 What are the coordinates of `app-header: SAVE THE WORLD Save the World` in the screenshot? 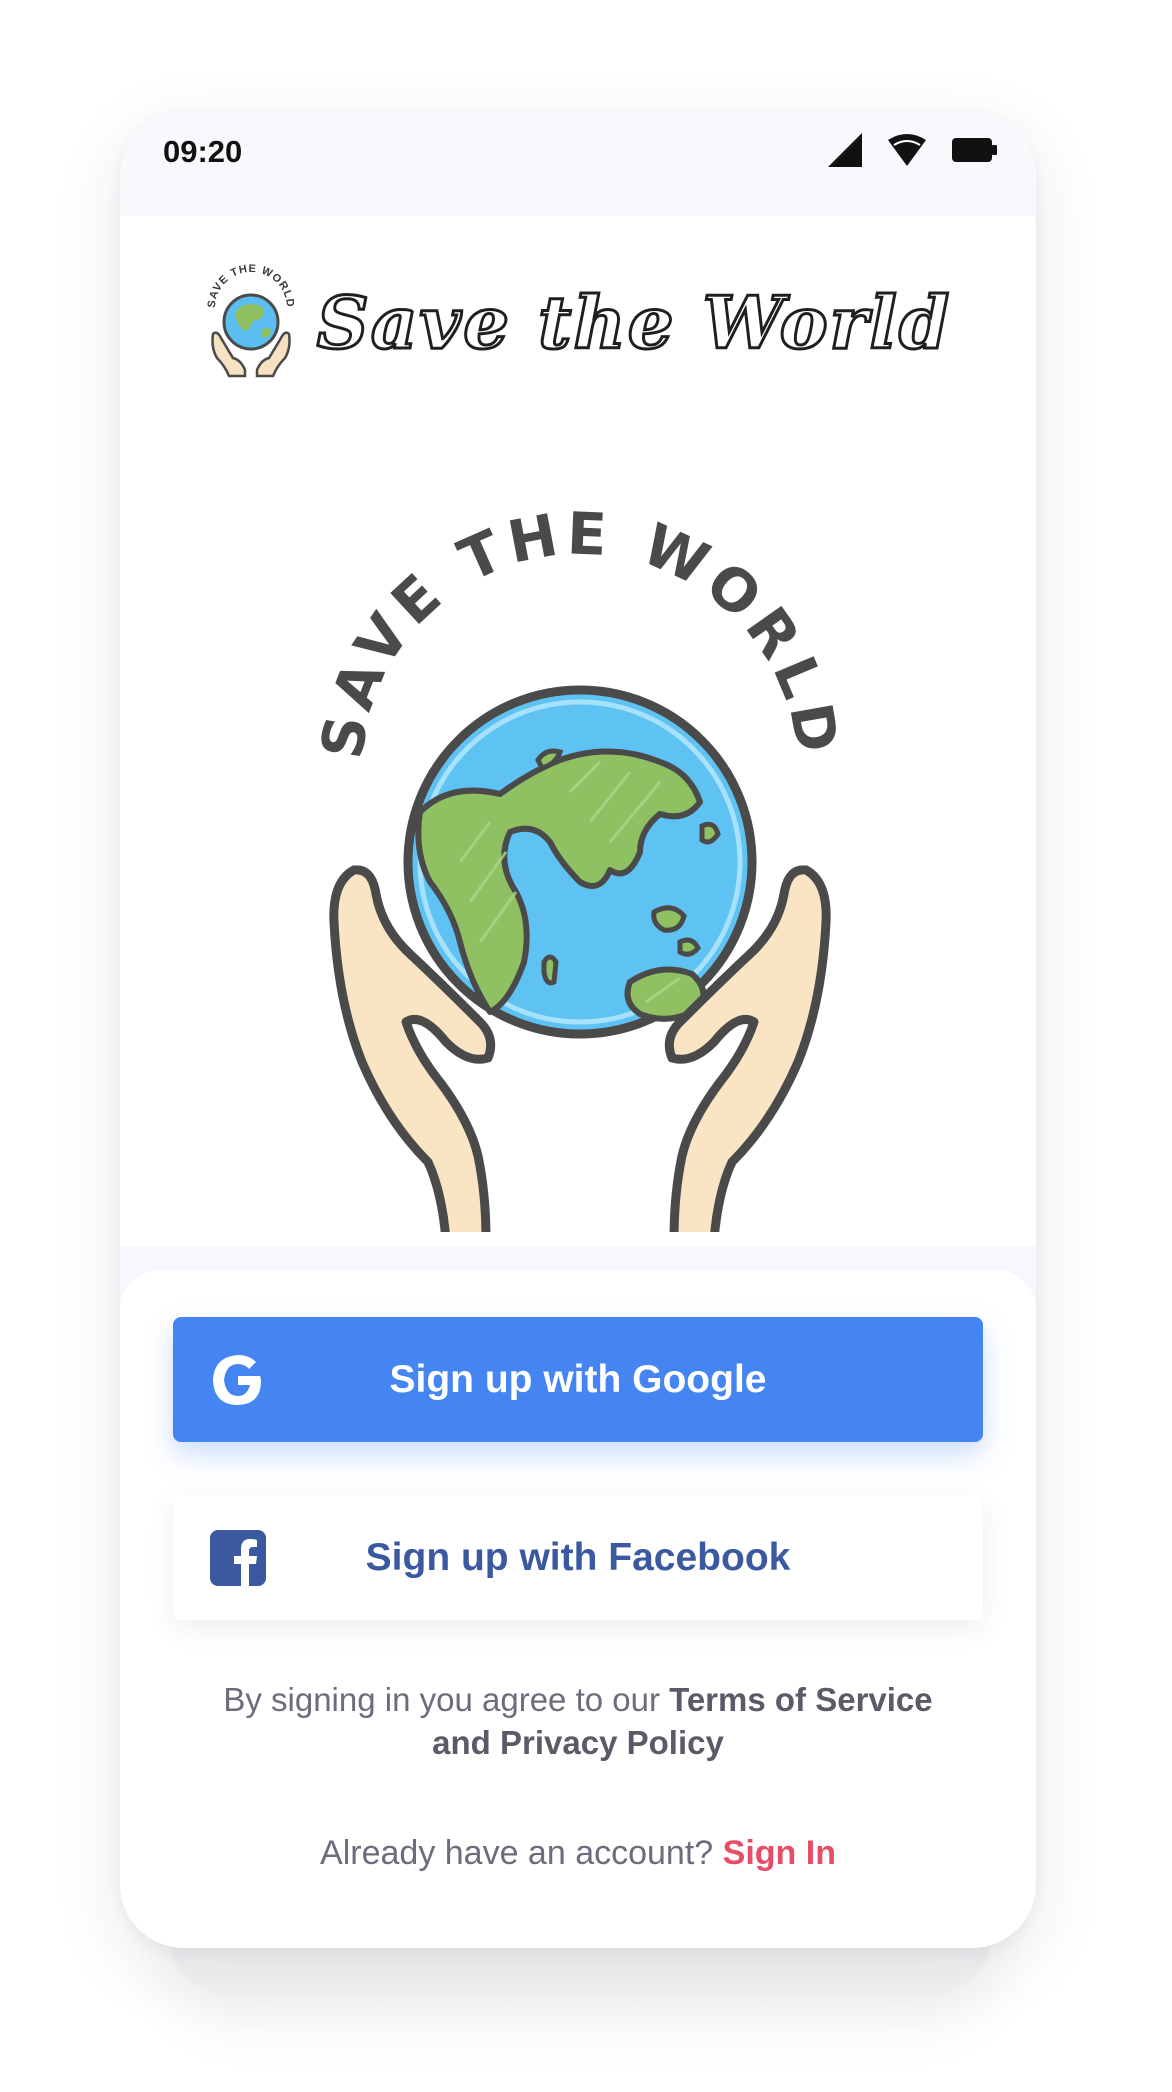 It's located at (578, 322).